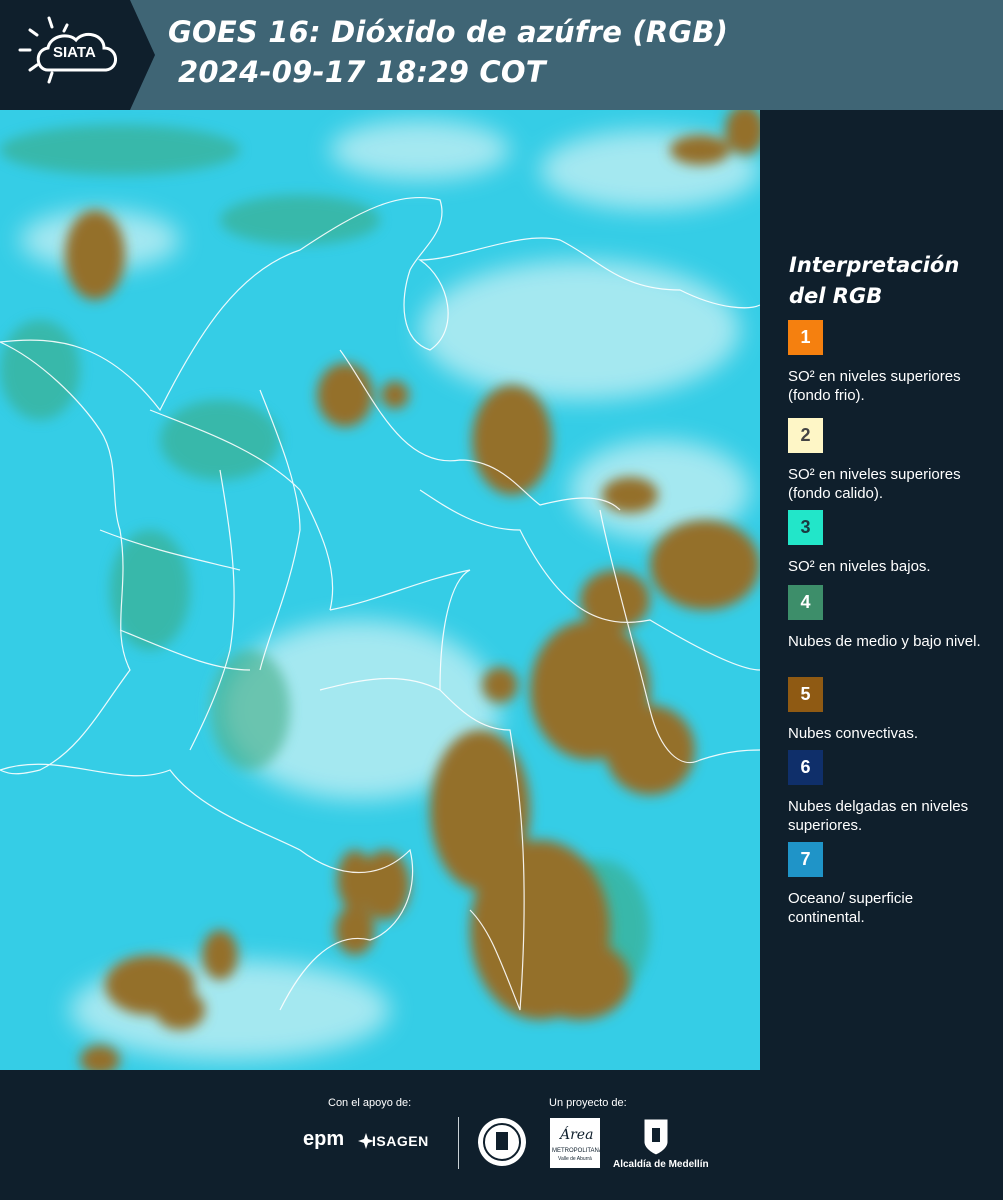 The height and width of the screenshot is (1200, 1003). I want to click on alcaldia-label: Alcaldía de Medellín, so click(661, 1164).